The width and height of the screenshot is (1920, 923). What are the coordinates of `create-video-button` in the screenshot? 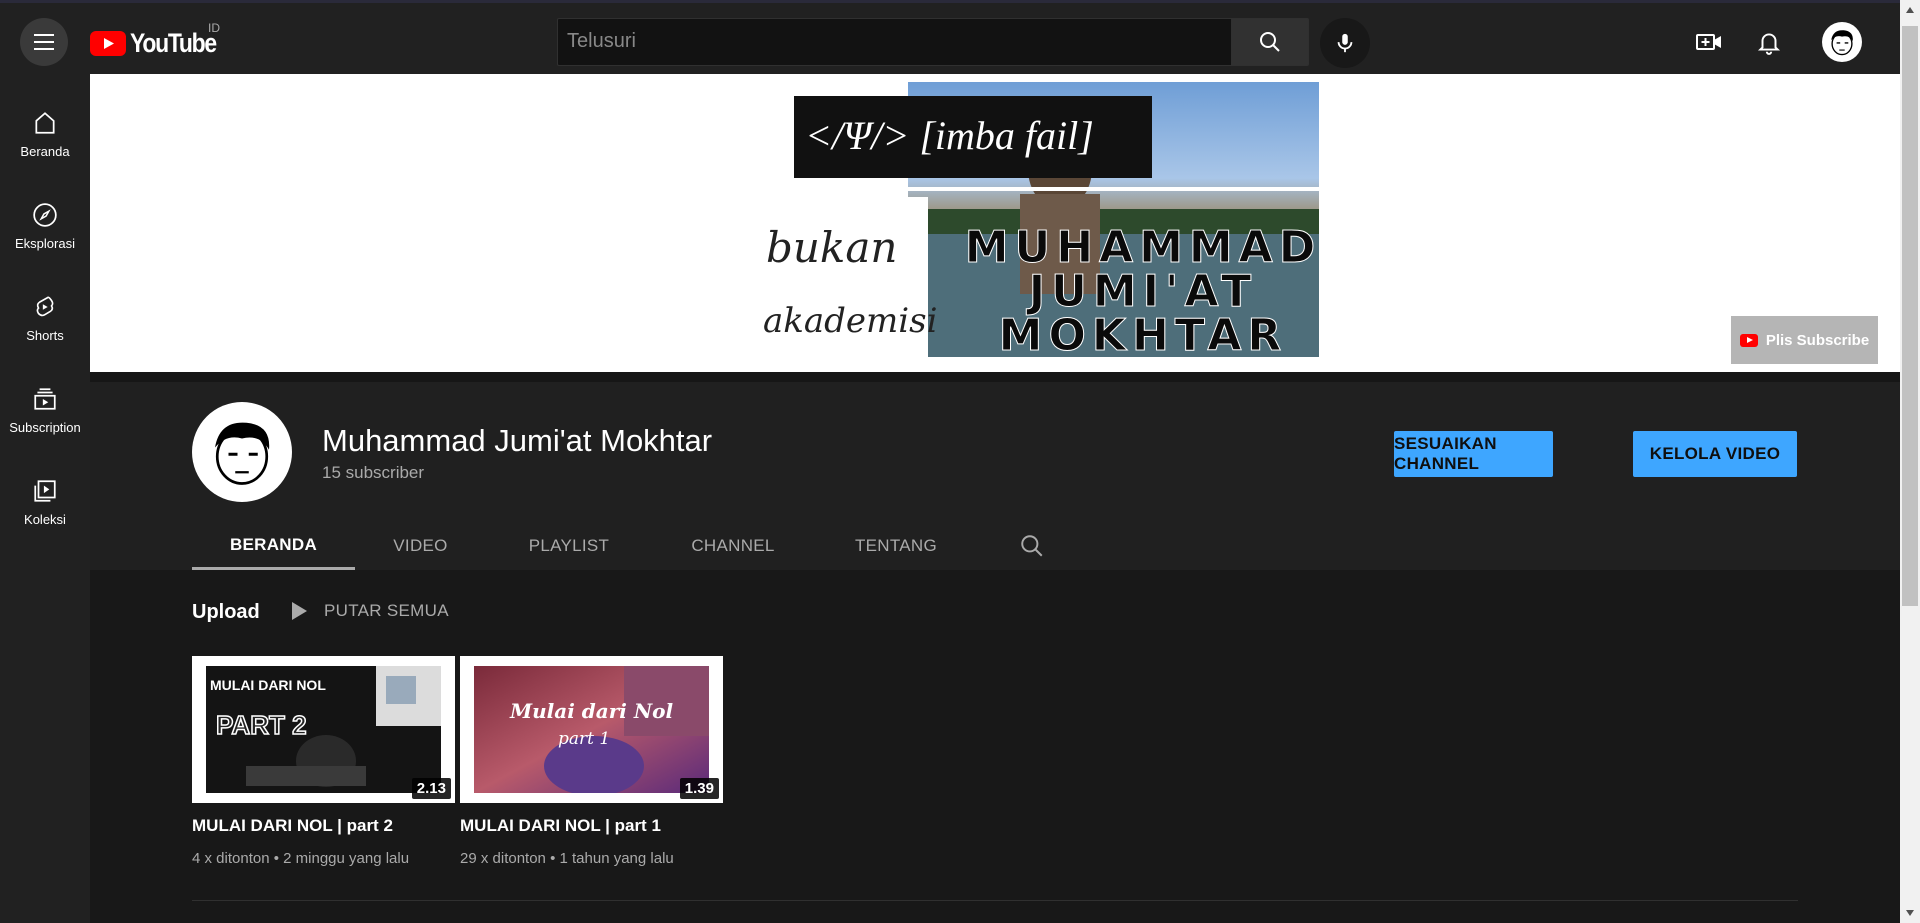 It's located at (1709, 42).